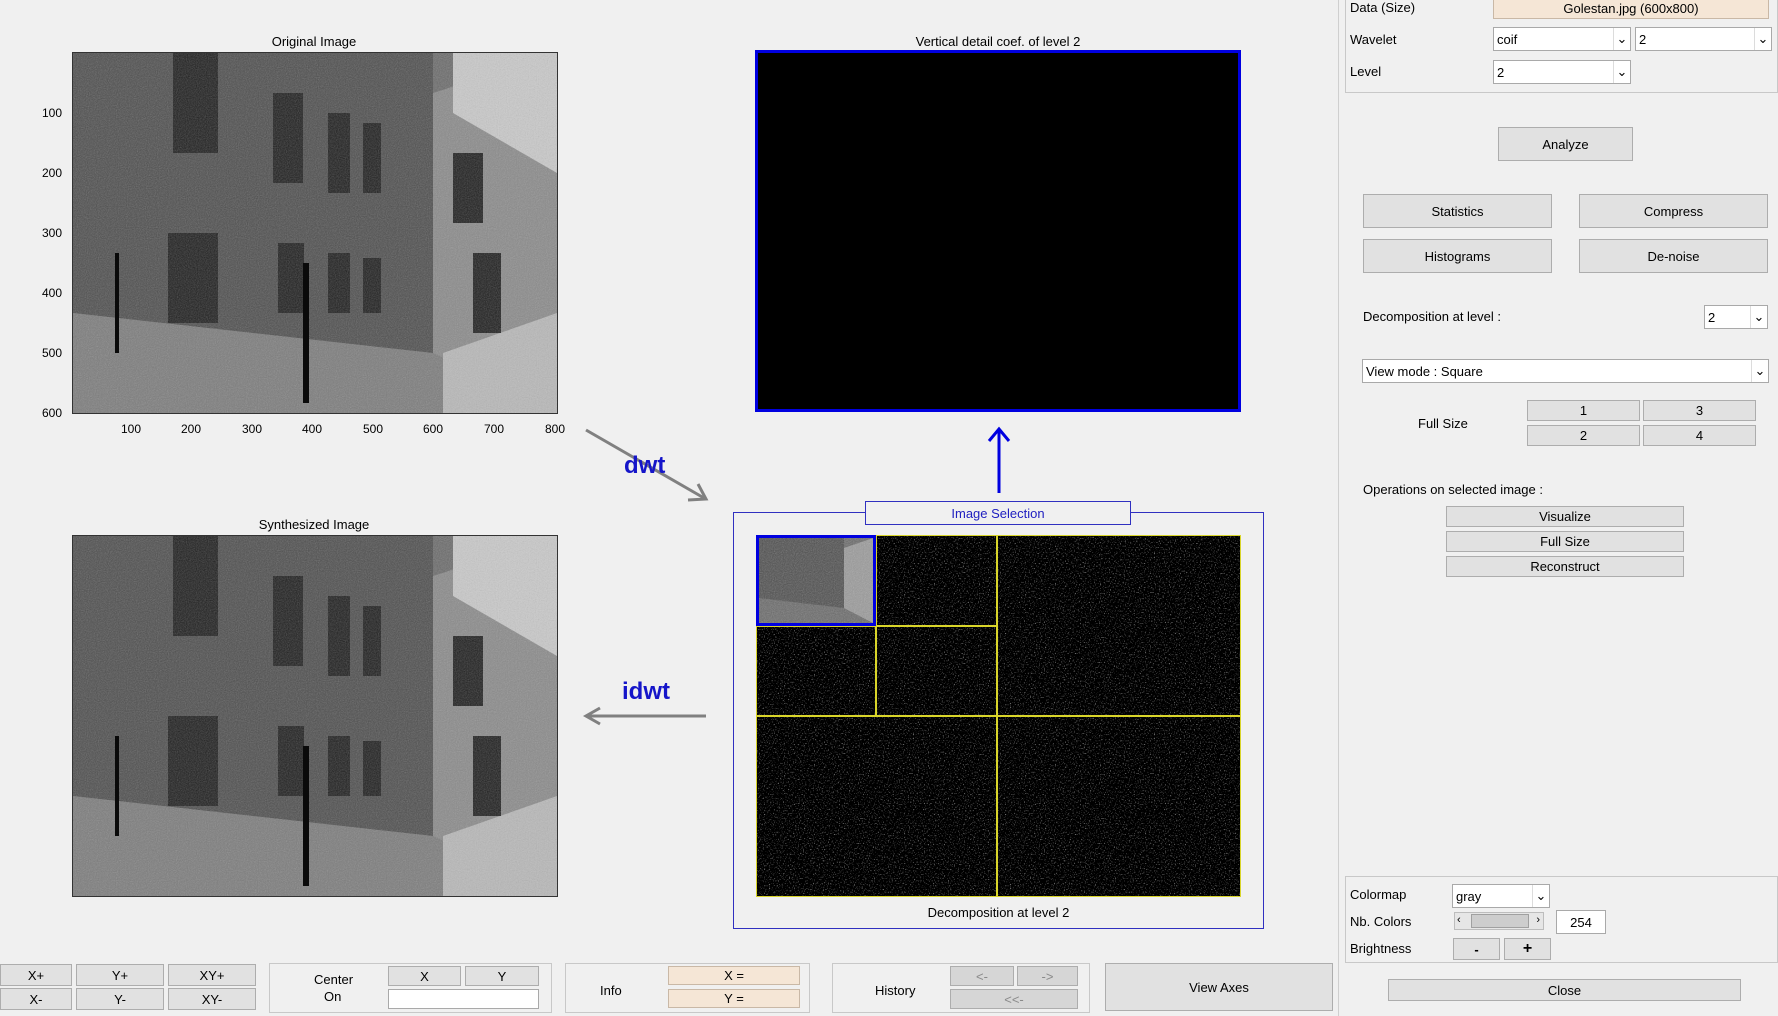 The width and height of the screenshot is (1778, 1016). I want to click on wavelet-order-select: 2 ⌄, so click(1703, 39).